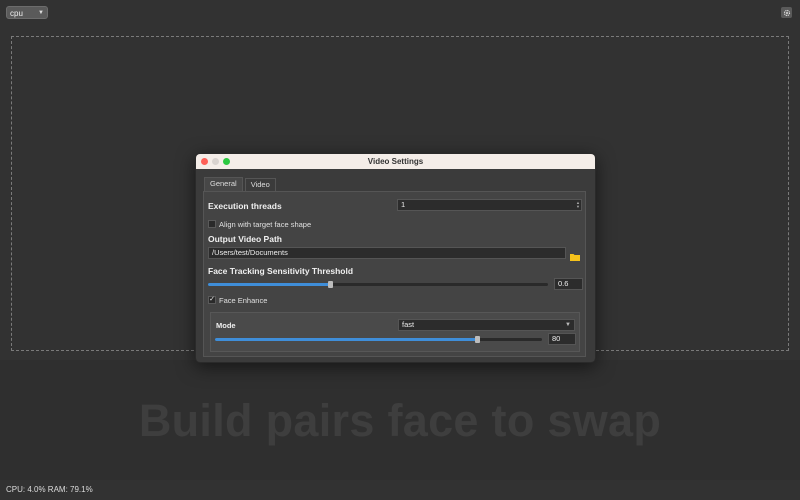 The width and height of the screenshot is (800, 500). What do you see at coordinates (408, 324) in the screenshot?
I see `mode-select-value: fast` at bounding box center [408, 324].